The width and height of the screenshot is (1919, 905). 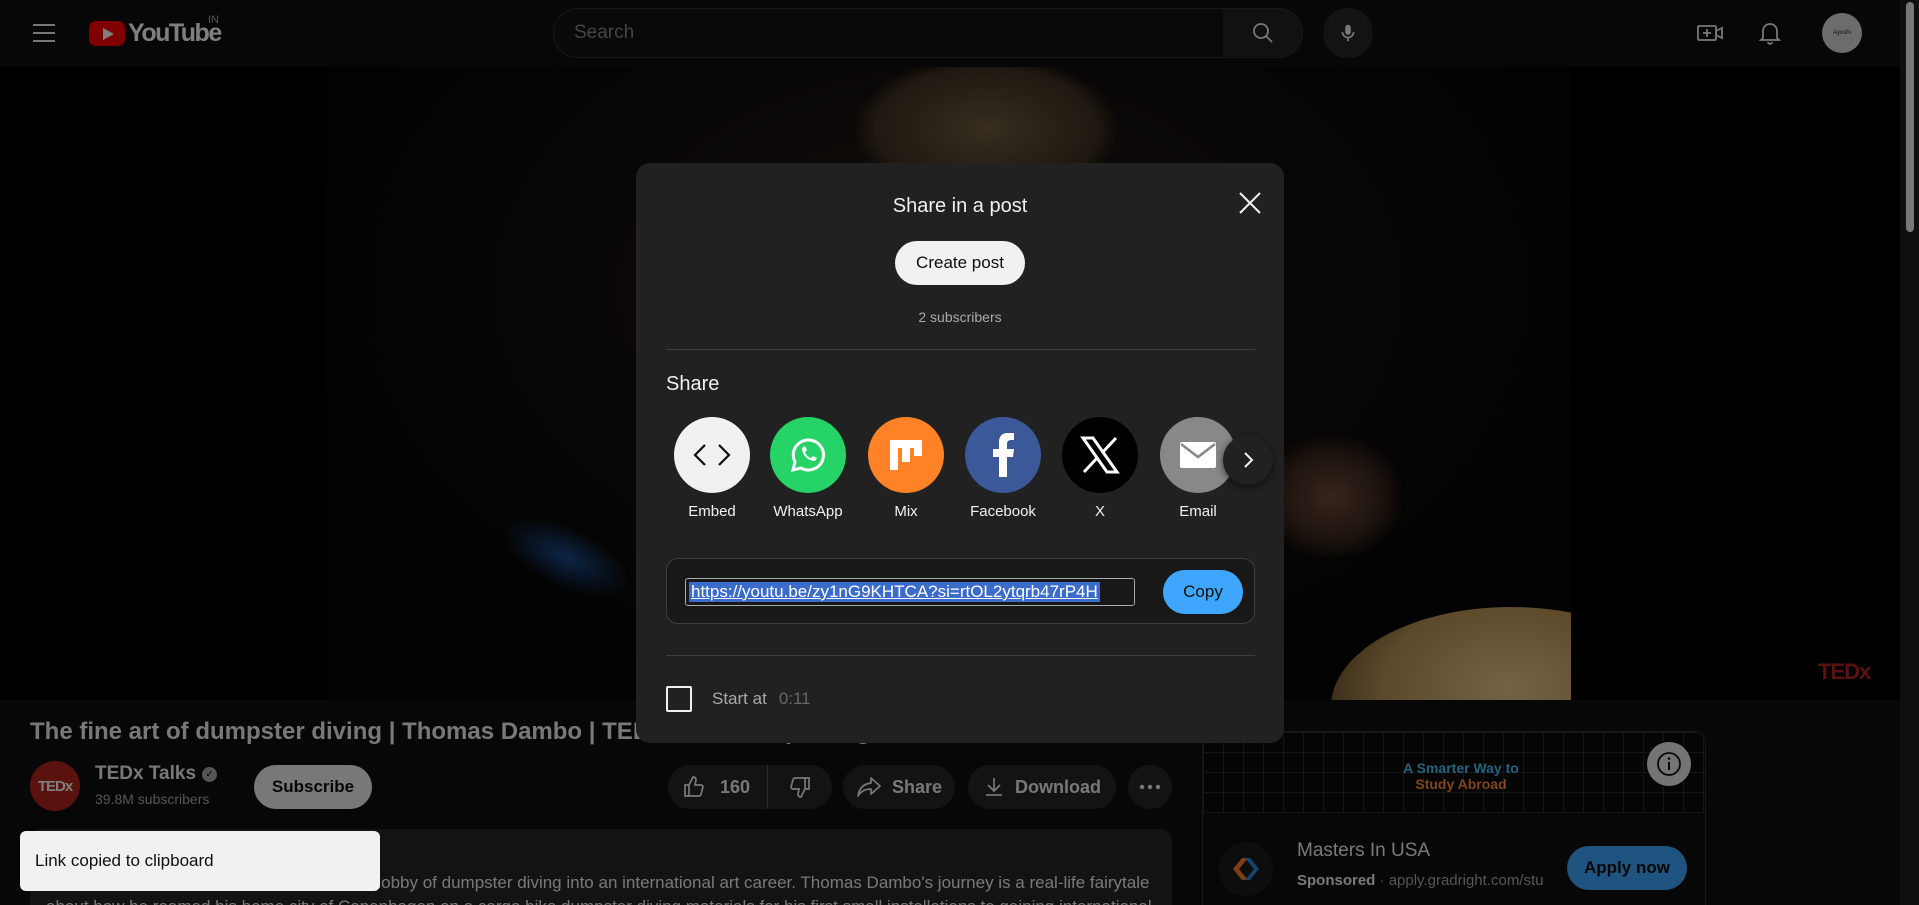 I want to click on start-at-row: Start at 0:11, so click(x=738, y=699).